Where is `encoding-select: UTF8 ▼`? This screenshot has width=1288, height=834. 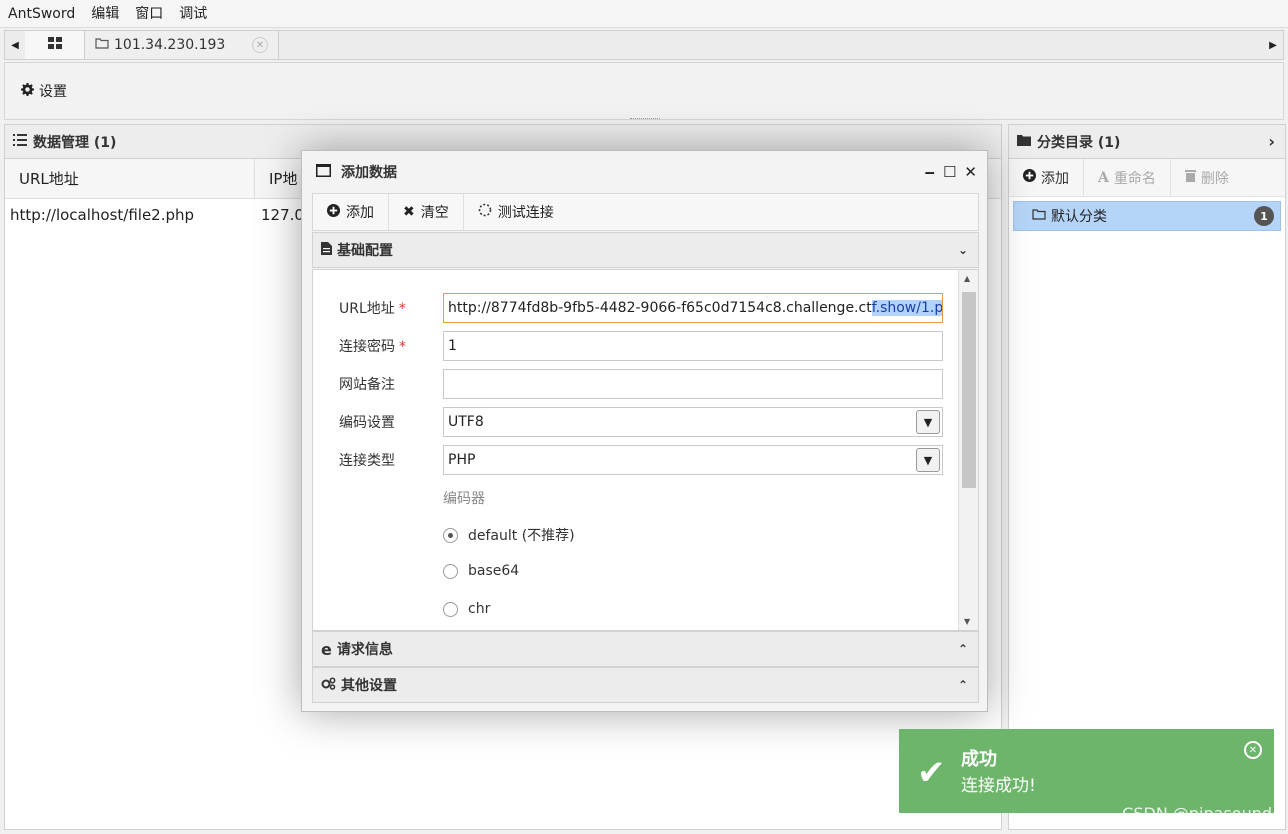
encoding-select: UTF8 ▼ is located at coordinates (693, 422).